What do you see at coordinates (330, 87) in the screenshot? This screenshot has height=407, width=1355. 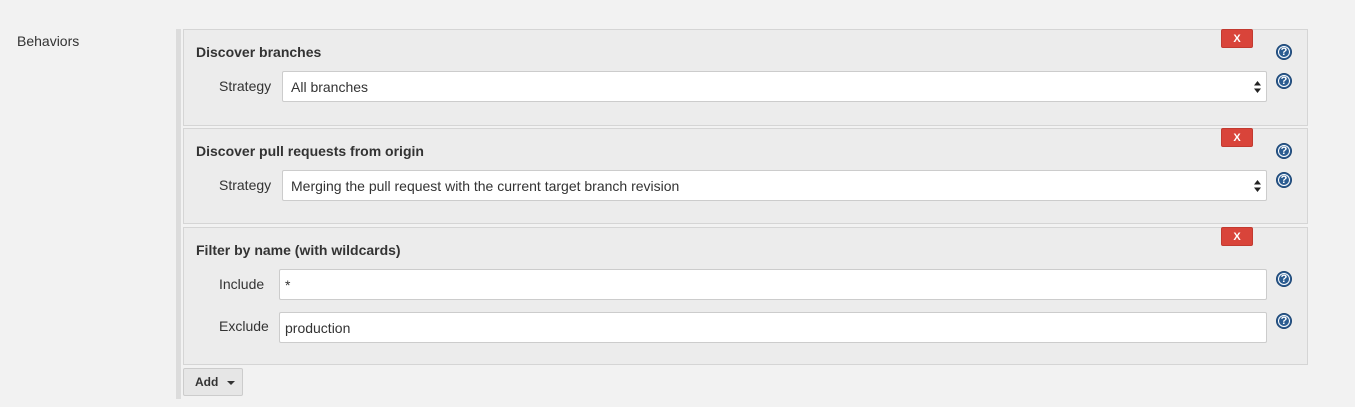 I see `strategy-selected-value: All branches` at bounding box center [330, 87].